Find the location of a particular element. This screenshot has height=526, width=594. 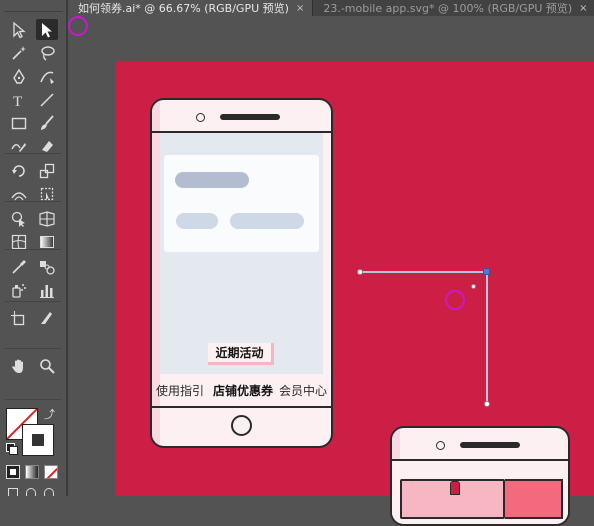

home-button is located at coordinates (241, 425).